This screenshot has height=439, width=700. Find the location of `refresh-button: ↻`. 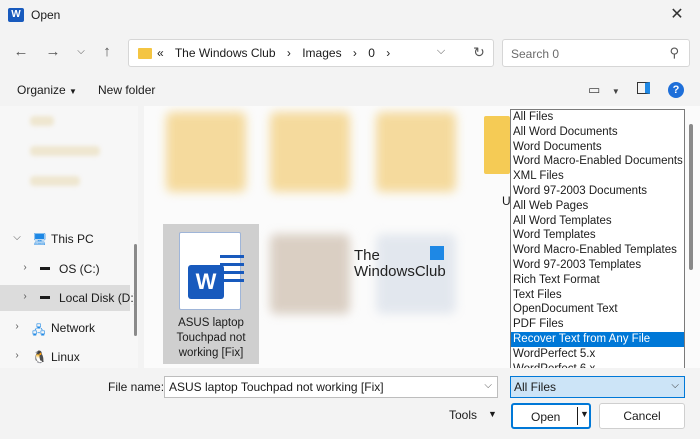

refresh-button: ↻ is located at coordinates (479, 52).